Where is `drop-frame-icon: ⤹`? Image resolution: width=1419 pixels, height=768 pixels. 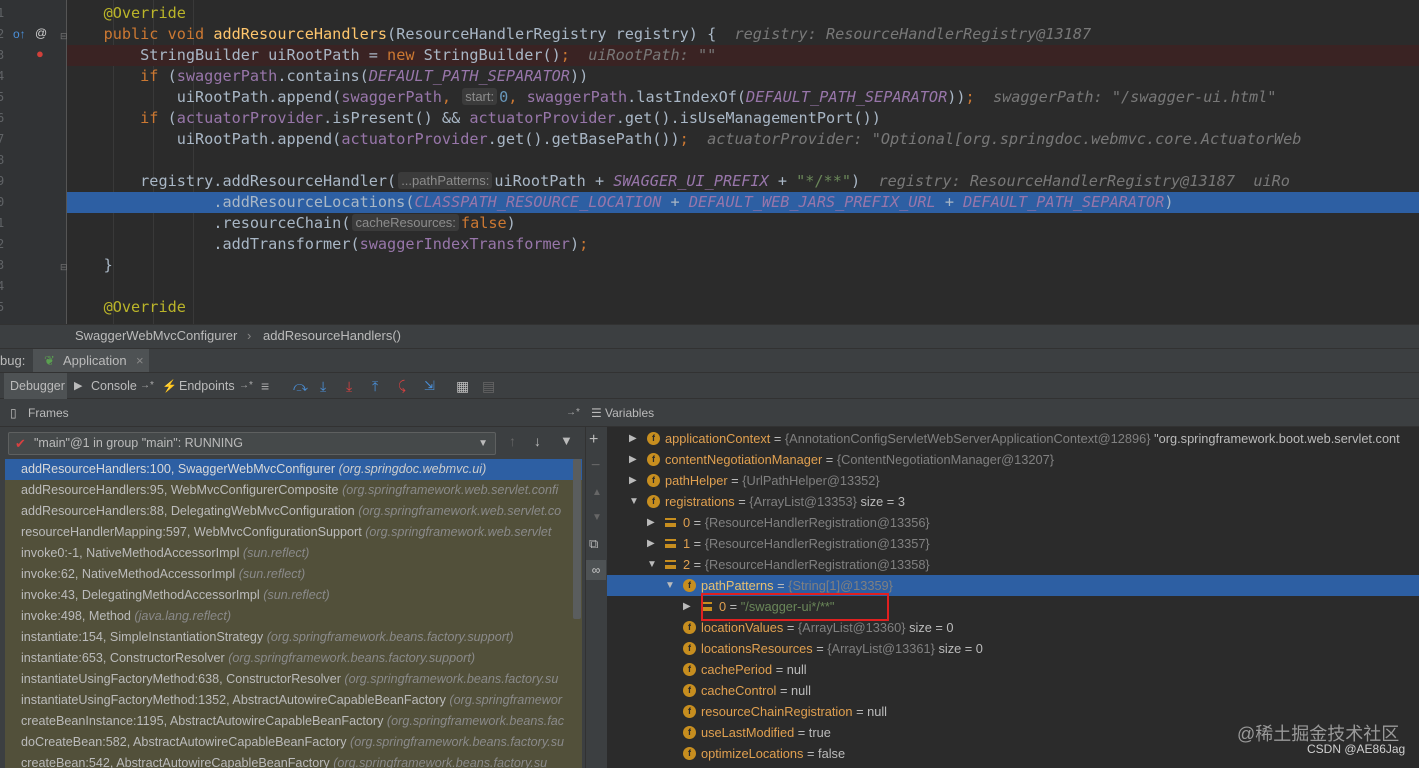
drop-frame-icon: ⤹ is located at coordinates (402, 386).